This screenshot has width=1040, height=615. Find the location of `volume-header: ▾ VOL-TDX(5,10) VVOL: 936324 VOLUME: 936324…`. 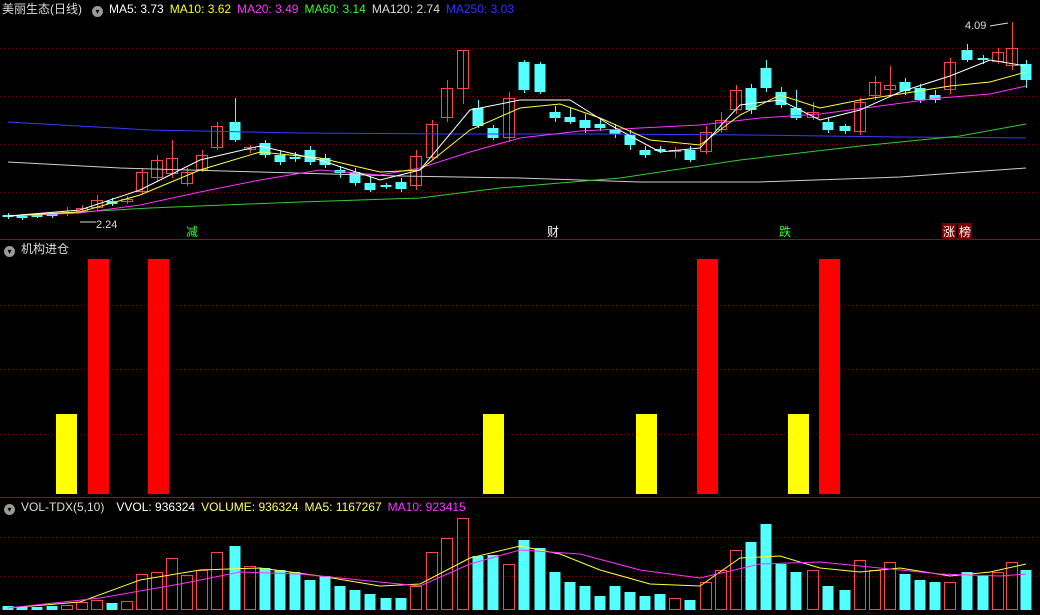

volume-header: ▾ VOL-TDX(5,10) VVOL: 936324 VOLUME: 936324… is located at coordinates (239, 507).